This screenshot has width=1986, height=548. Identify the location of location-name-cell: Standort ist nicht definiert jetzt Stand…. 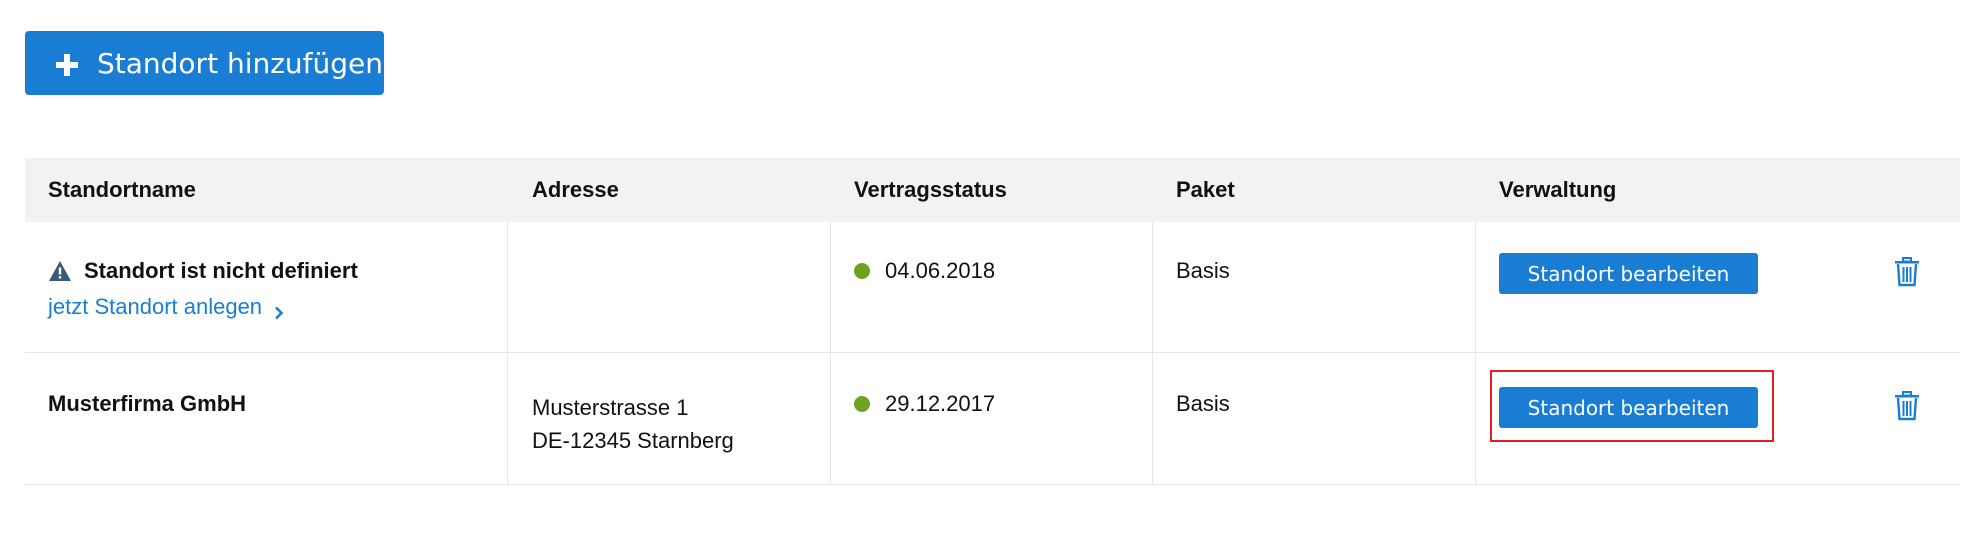
(266, 287).